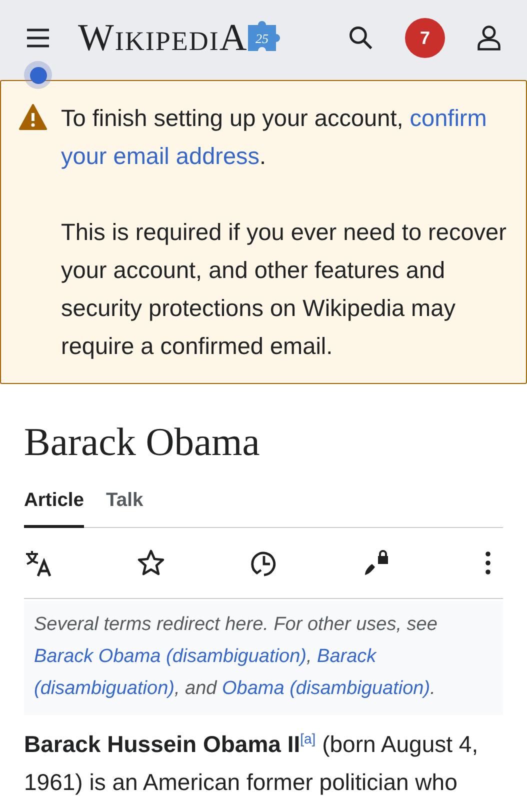 The width and height of the screenshot is (527, 800). Describe the element at coordinates (163, 38) in the screenshot. I see `wikipedia-wordmark: WikipediA` at that location.